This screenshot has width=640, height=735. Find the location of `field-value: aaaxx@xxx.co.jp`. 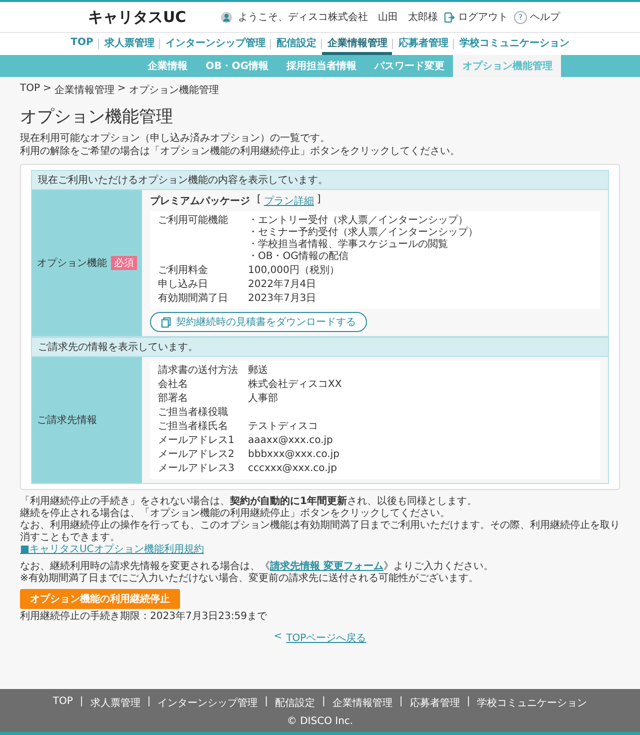

field-value: aaaxx@xxx.co.jp is located at coordinates (290, 441).